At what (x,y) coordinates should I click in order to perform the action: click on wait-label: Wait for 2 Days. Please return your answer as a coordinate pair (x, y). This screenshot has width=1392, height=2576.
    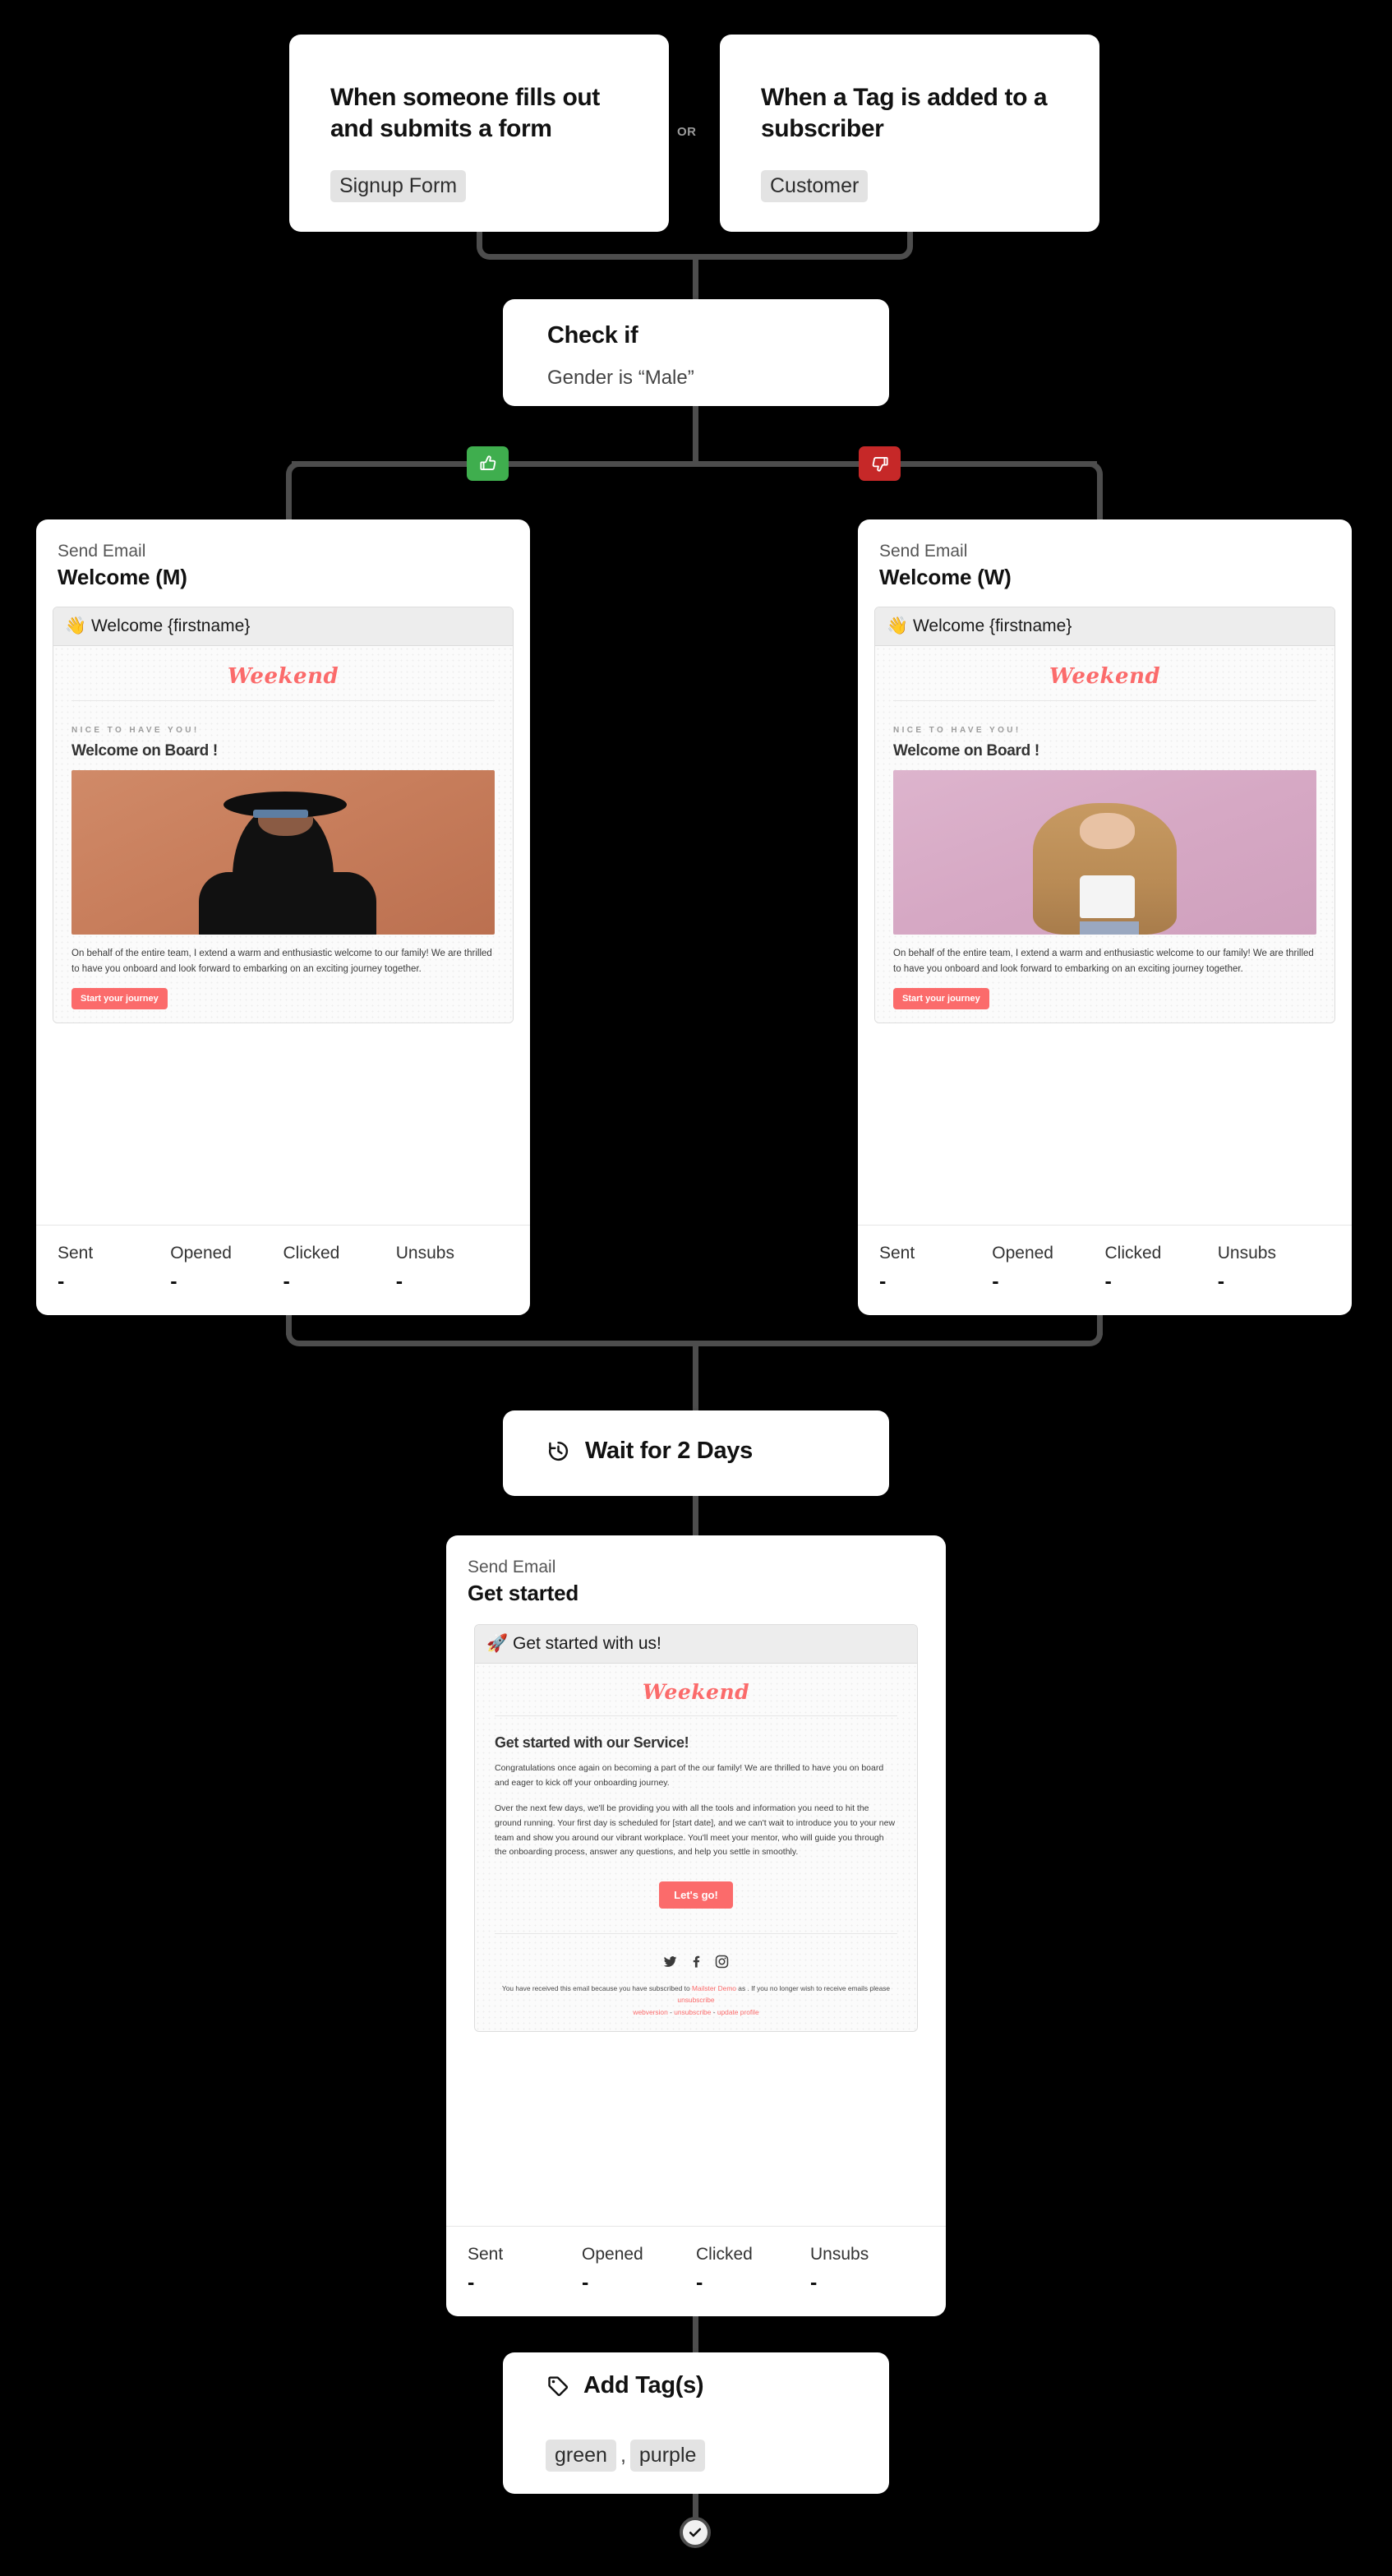
    Looking at the image, I should click on (669, 1451).